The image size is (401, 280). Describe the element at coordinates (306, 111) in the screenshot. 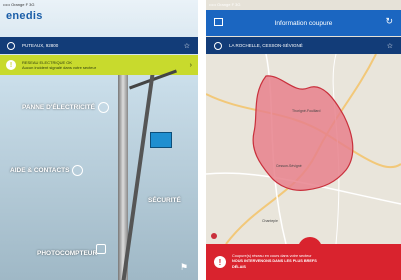

I see `map-label: Thorigné-Fouillard` at that location.